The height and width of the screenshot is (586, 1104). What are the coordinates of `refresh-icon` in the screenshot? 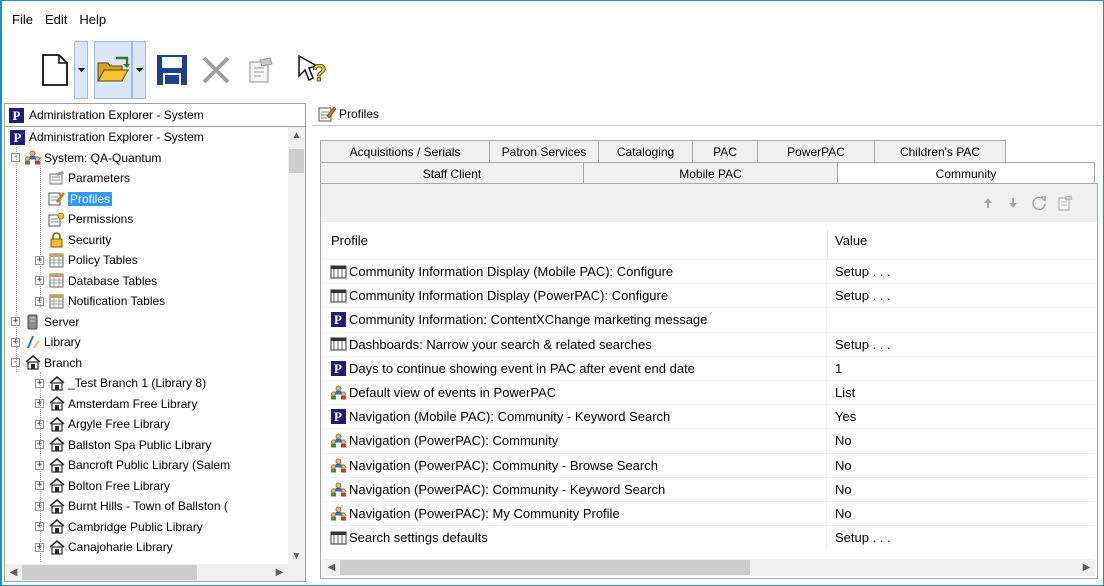 It's located at (1039, 203).